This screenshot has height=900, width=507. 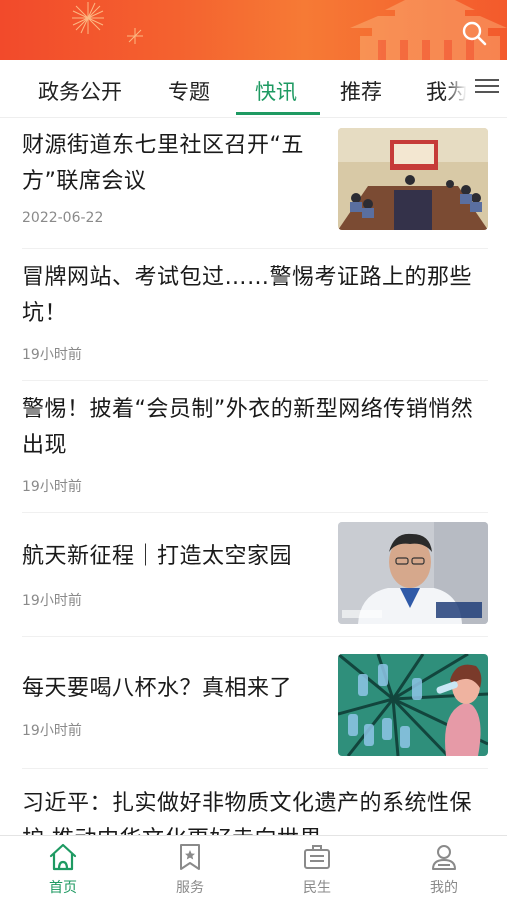 I want to click on nav-service-label: 服务, so click(x=190, y=888).